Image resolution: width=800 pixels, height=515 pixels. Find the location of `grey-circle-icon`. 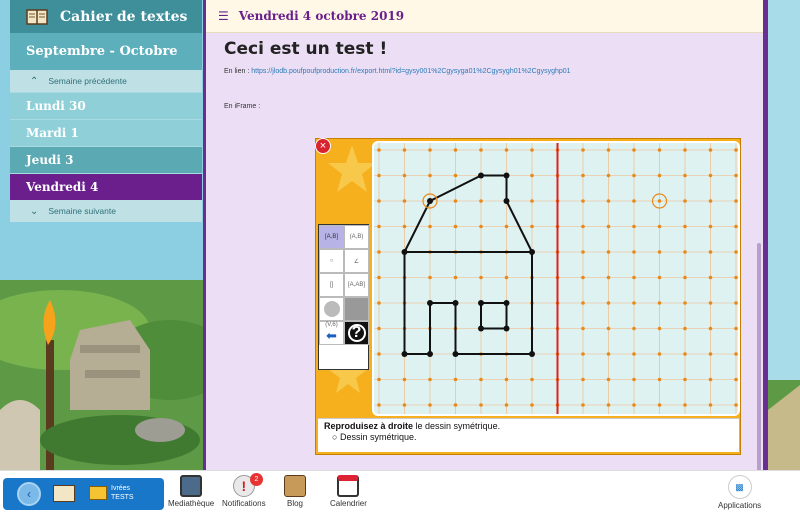

grey-circle-icon is located at coordinates (331, 309).